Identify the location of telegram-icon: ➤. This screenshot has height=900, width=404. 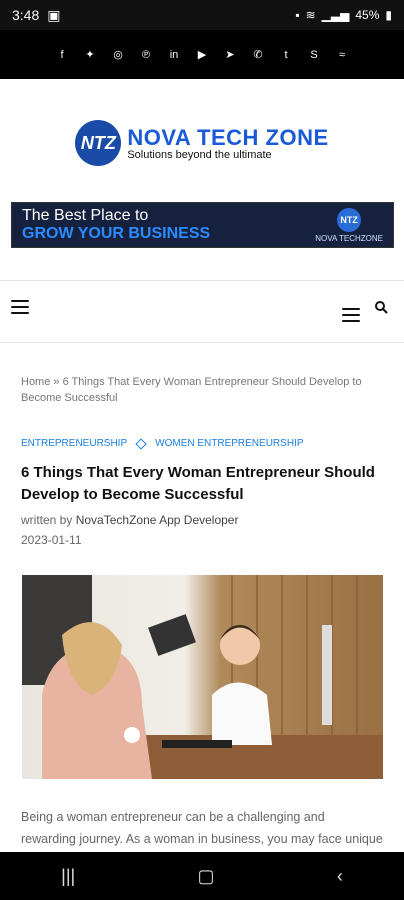
(230, 55).